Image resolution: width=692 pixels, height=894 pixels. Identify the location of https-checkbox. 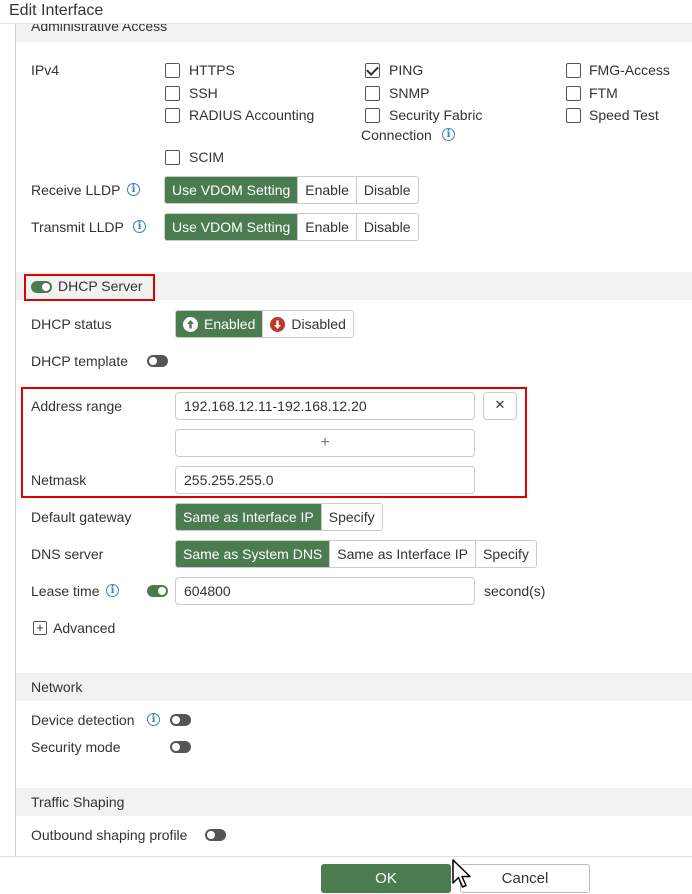
(172, 70).